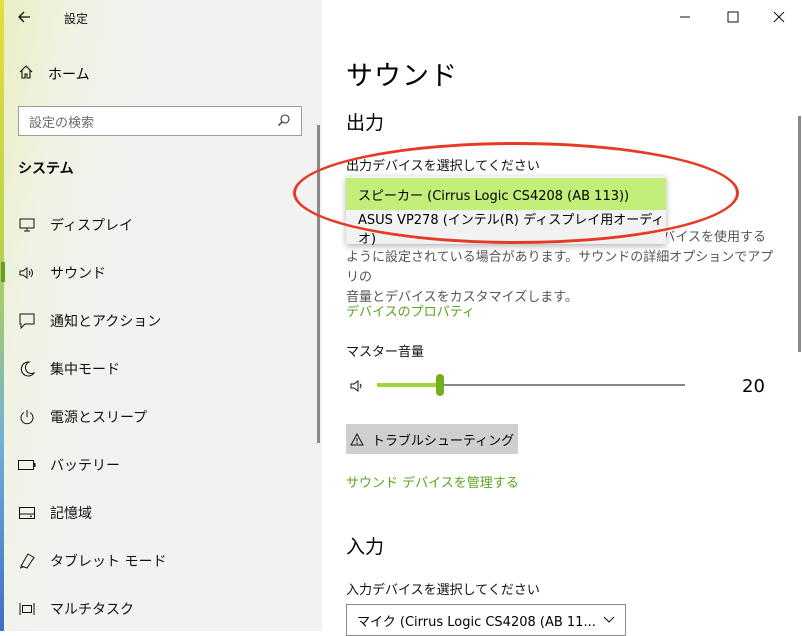 The height and width of the screenshot is (636, 802). What do you see at coordinates (27, 465) in the screenshot?
I see `battery-icon` at bounding box center [27, 465].